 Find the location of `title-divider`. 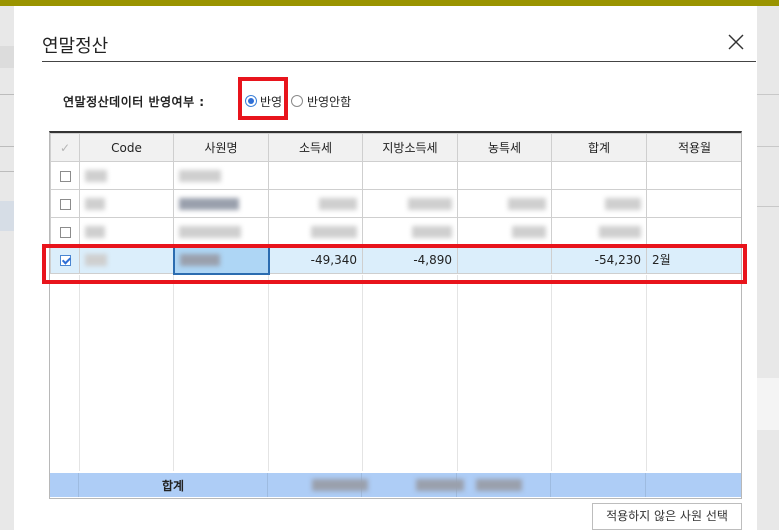

title-divider is located at coordinates (399, 61).